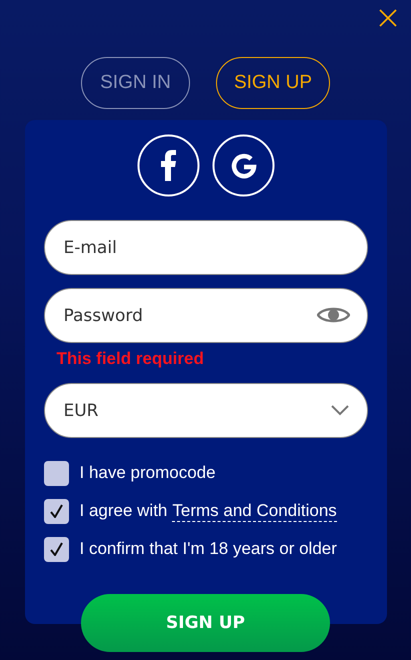 The height and width of the screenshot is (660, 411). Describe the element at coordinates (124, 511) in the screenshot. I see `checkbox-label: I agree with` at that location.